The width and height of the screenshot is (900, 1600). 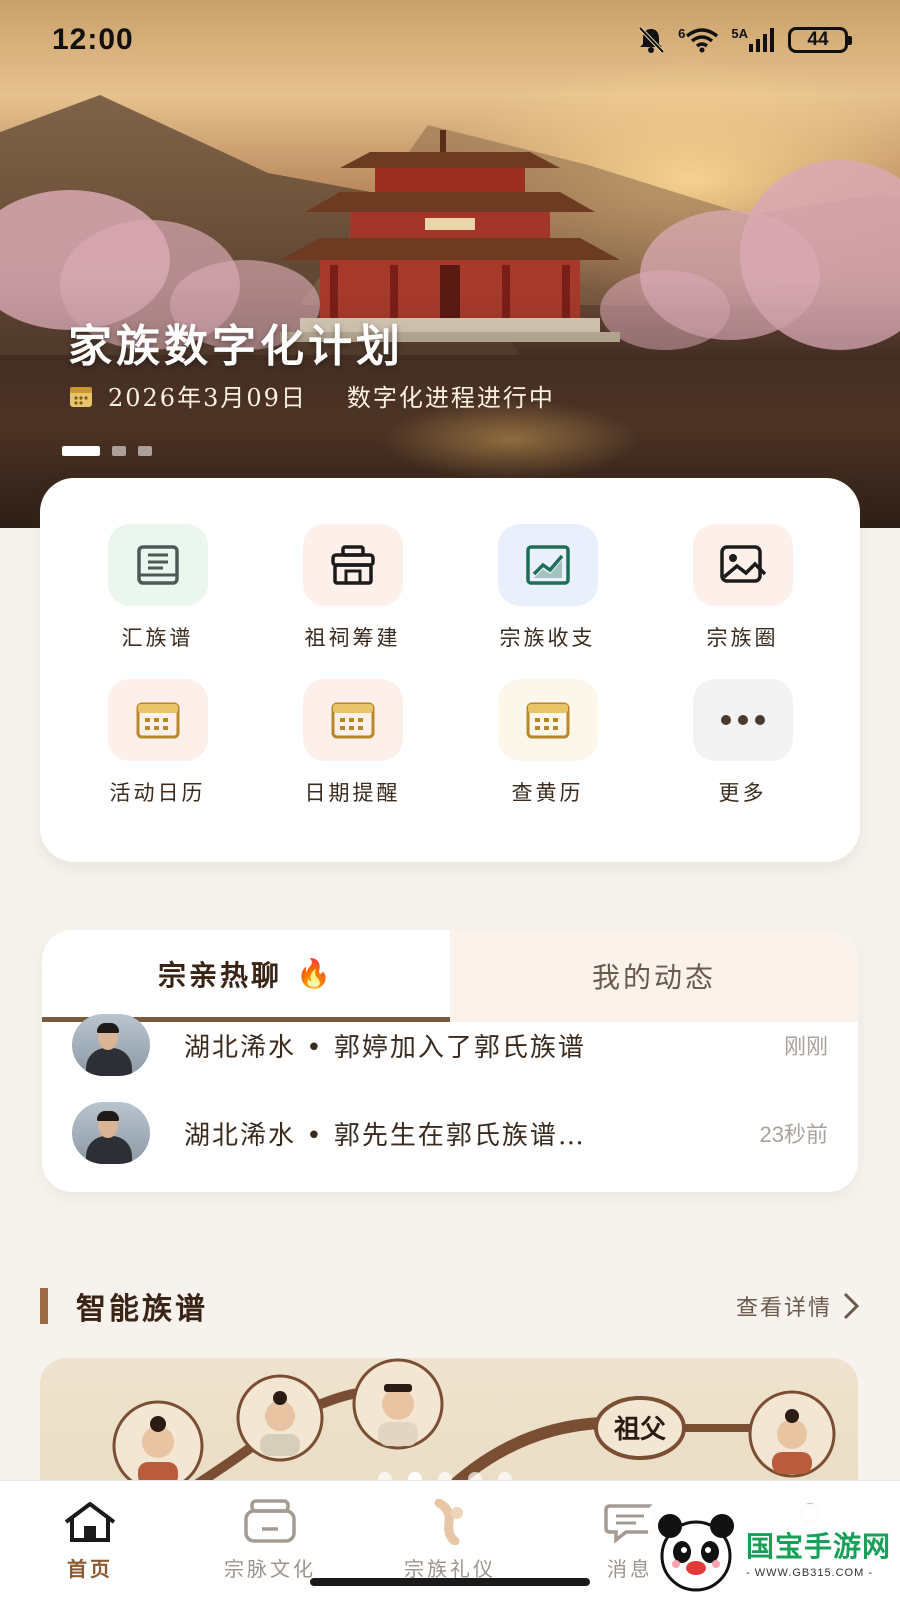 What do you see at coordinates (157, 793) in the screenshot?
I see `grid-label: 活动日历` at bounding box center [157, 793].